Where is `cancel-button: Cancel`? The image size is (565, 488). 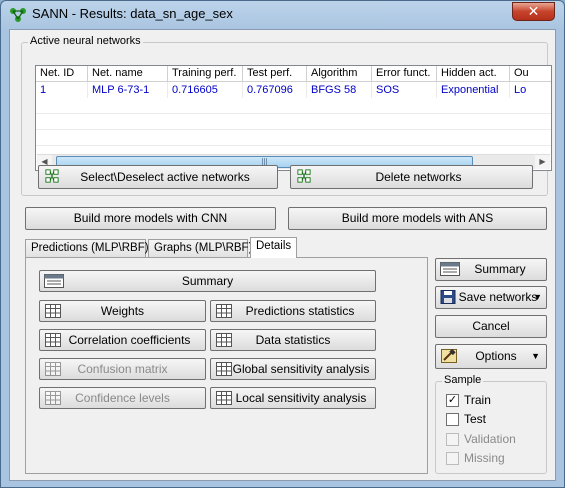
cancel-button: Cancel is located at coordinates (491, 326).